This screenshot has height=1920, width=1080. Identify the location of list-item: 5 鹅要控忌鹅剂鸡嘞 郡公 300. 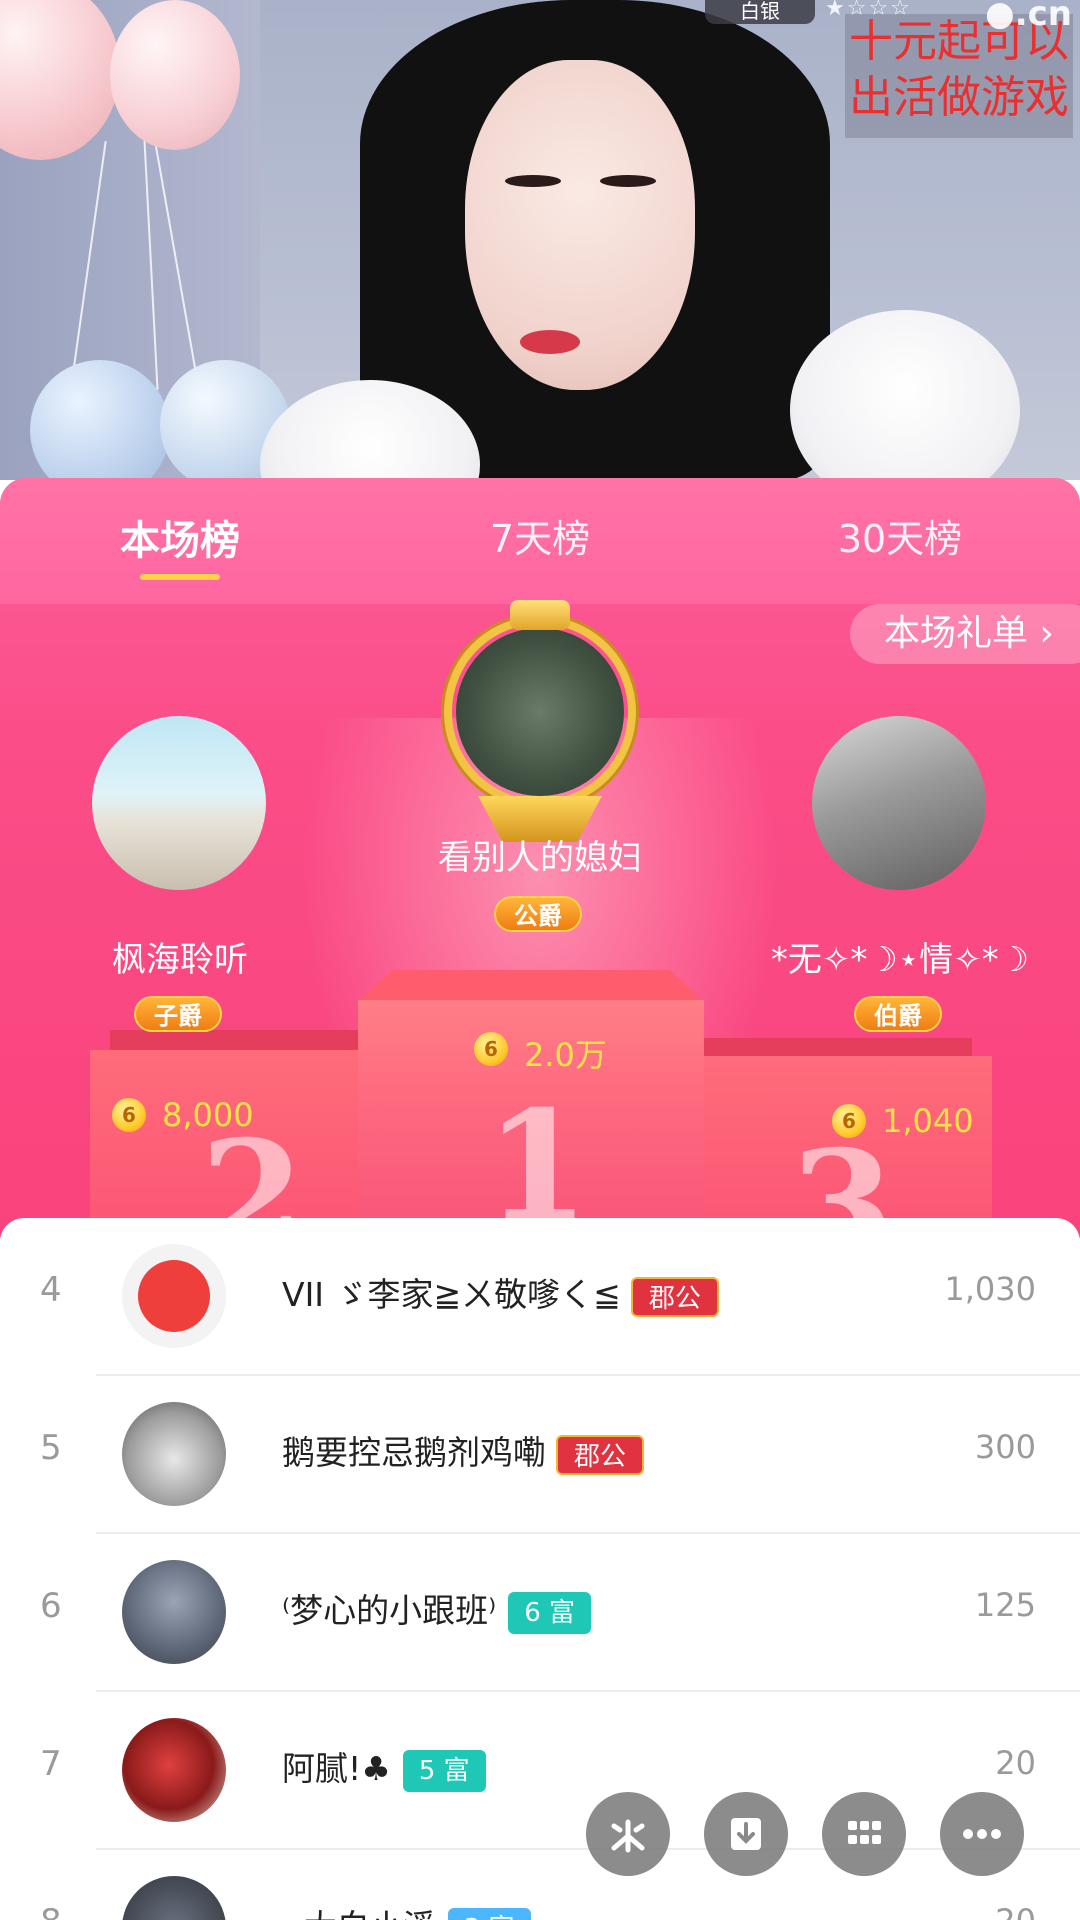
(540, 1455).